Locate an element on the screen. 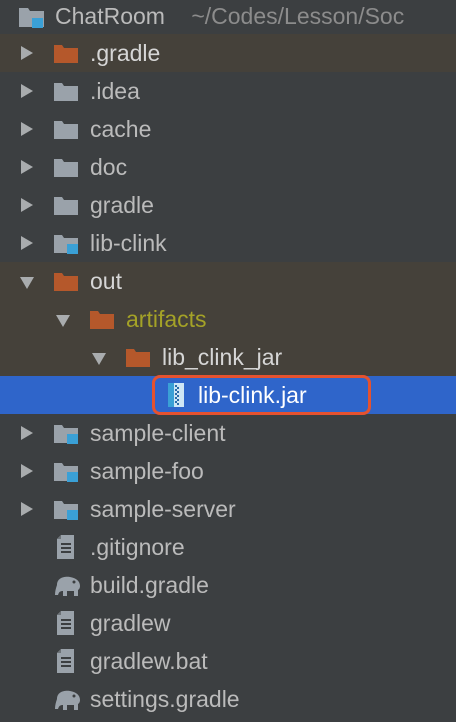  tree-row-idea: .idea is located at coordinates (228, 91).